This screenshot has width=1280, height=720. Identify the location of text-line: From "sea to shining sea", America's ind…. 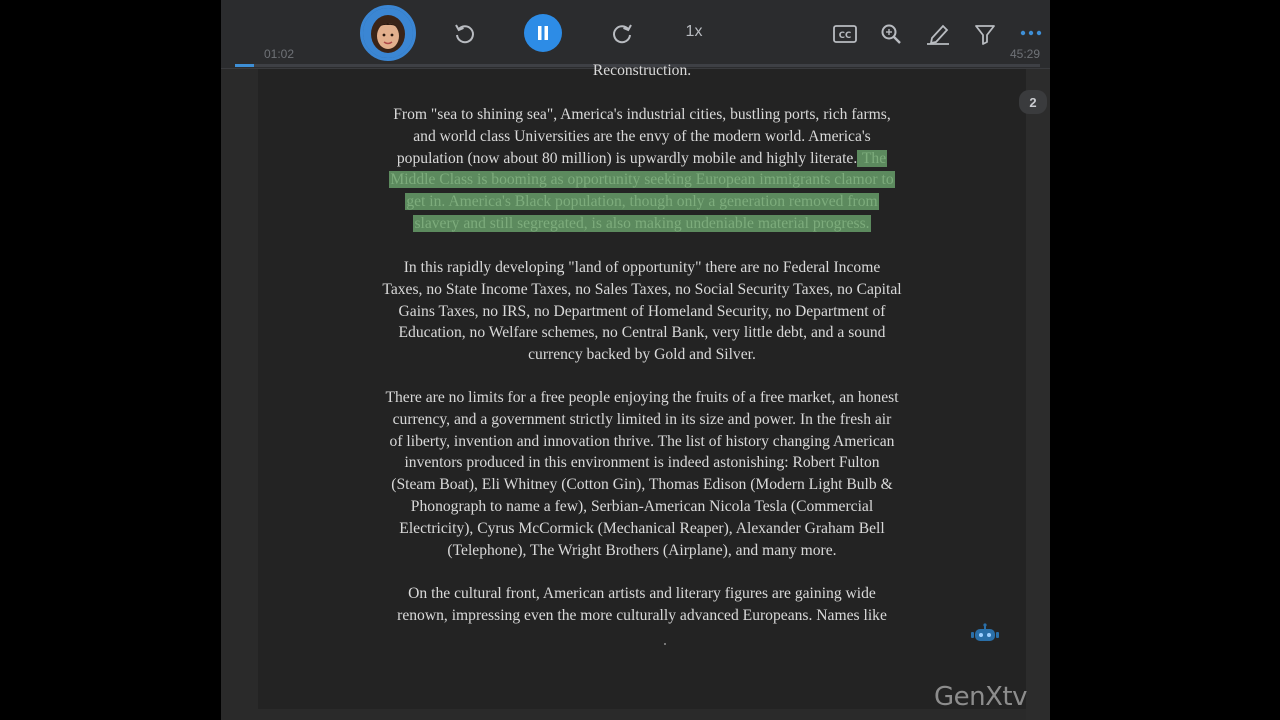
(642, 114).